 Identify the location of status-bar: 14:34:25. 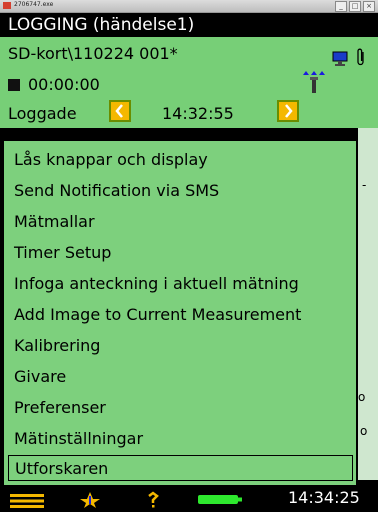
(189, 499).